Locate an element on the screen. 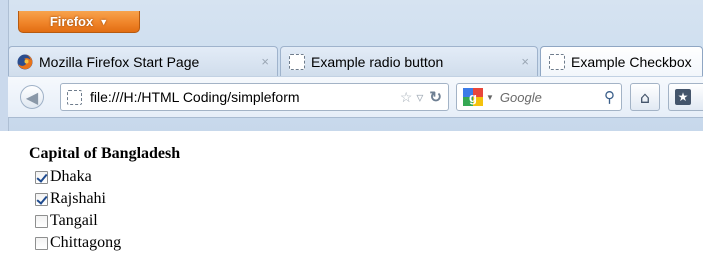  option-row: Chittagong is located at coordinates (78, 243).